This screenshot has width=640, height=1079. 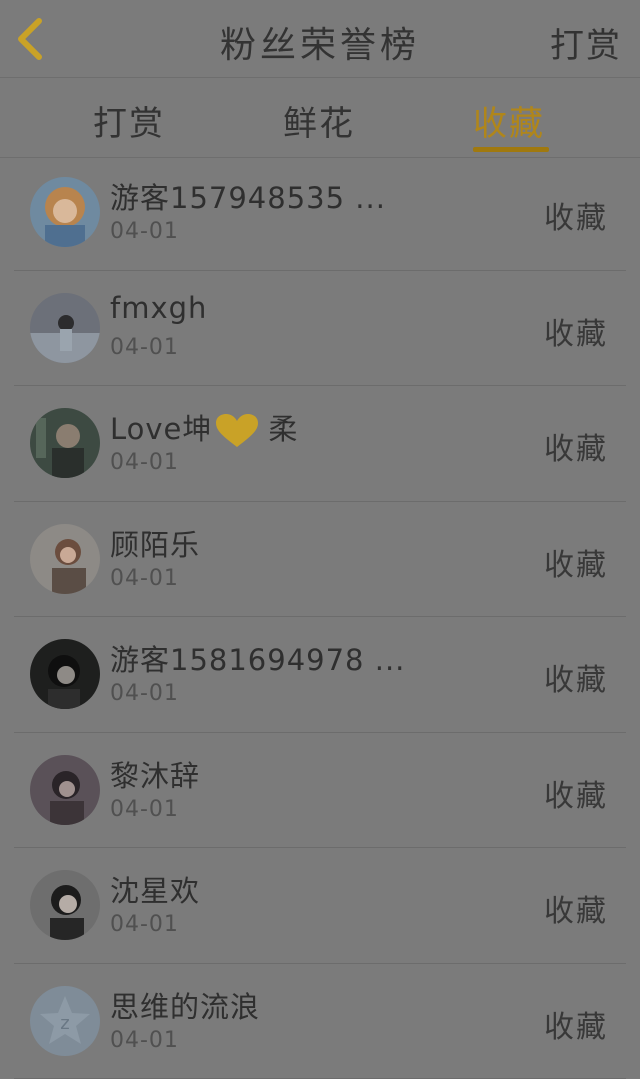 What do you see at coordinates (155, 774) in the screenshot?
I see `fan-name: 黎沐辞` at bounding box center [155, 774].